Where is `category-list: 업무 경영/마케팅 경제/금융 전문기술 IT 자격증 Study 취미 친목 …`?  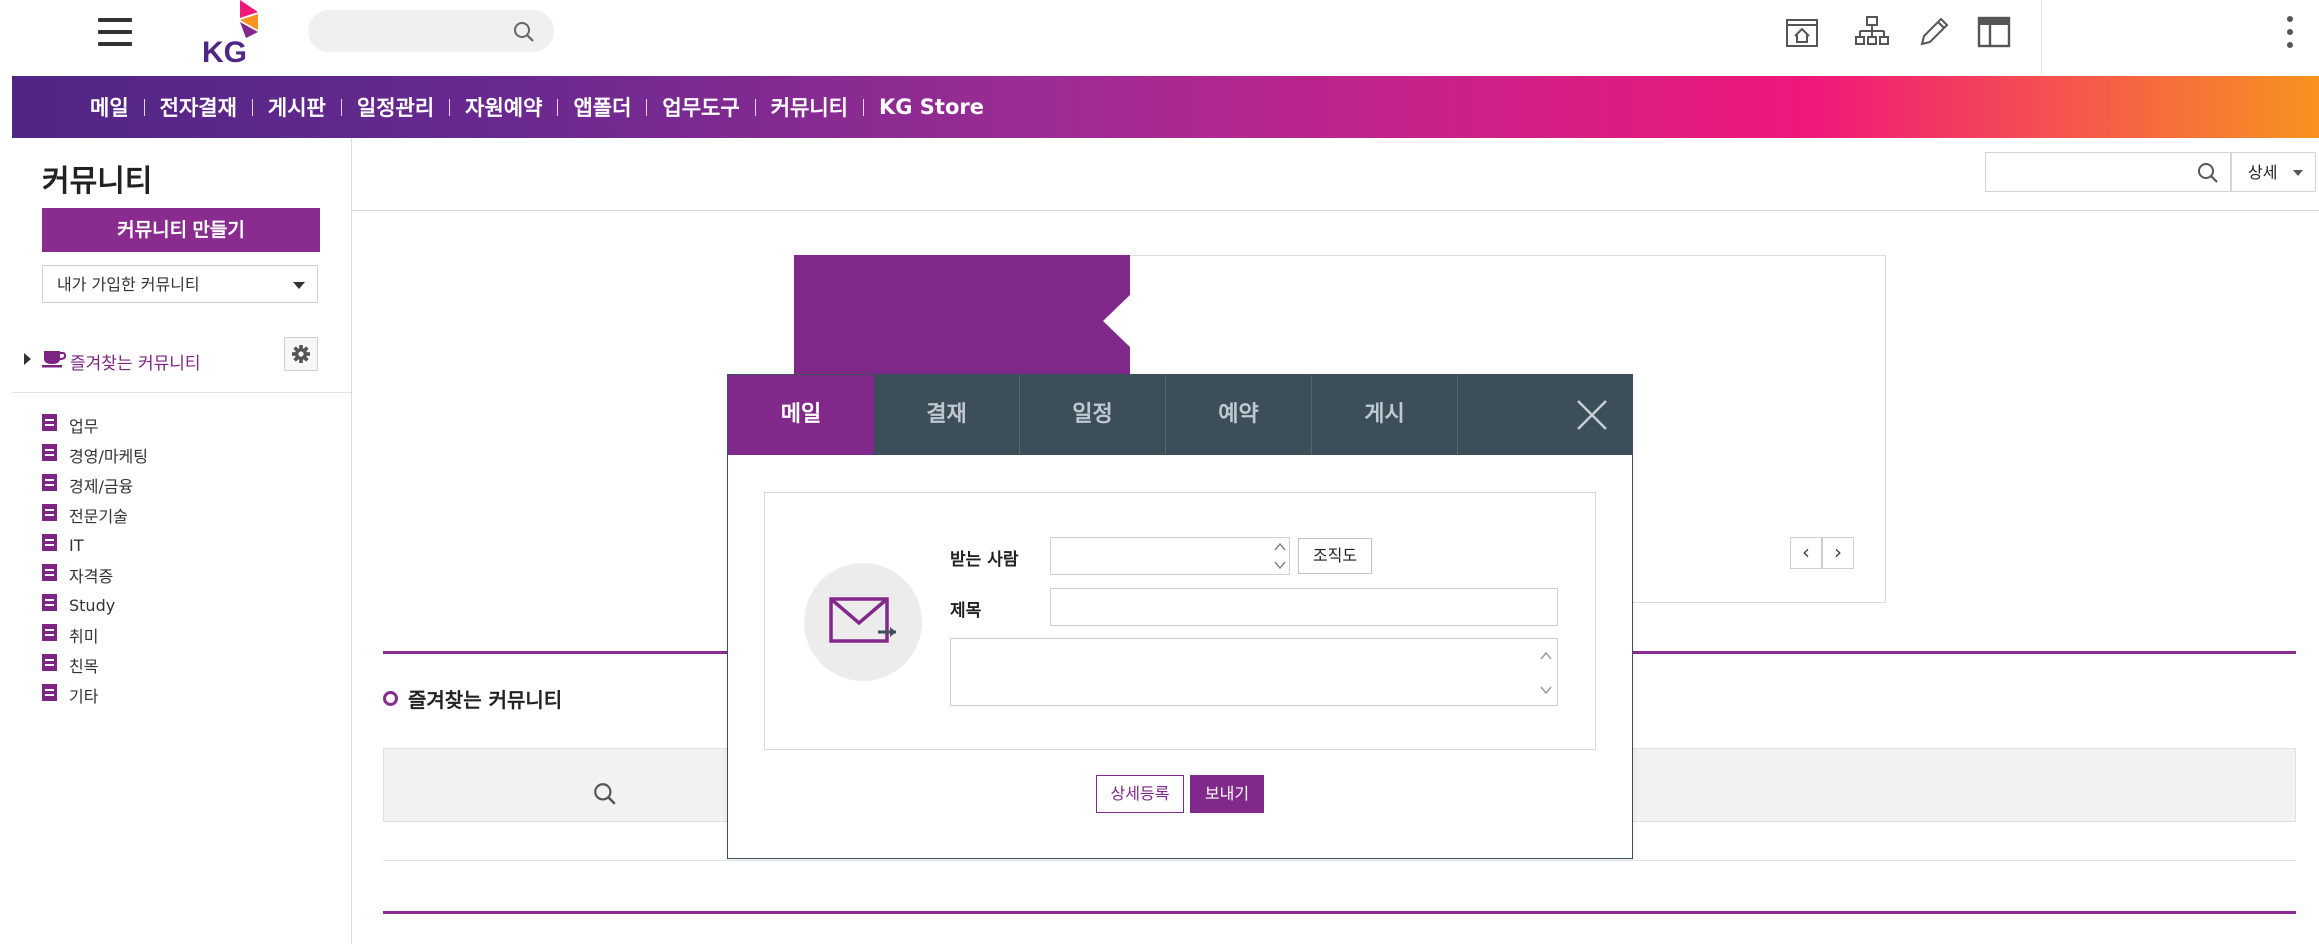 category-list: 업무 경영/마케팅 경제/금융 전문기술 IT 자격증 Study 취미 친목 … is located at coordinates (95, 560).